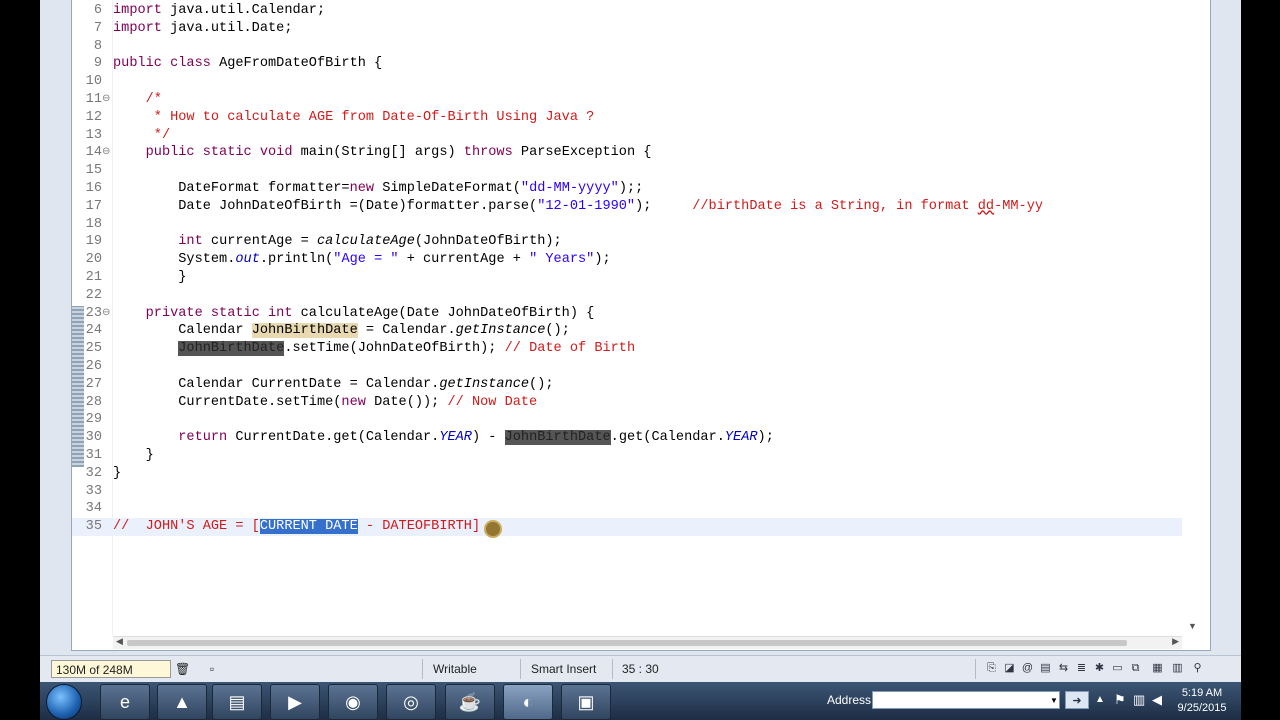  Describe the element at coordinates (1192, 626) in the screenshot. I see `scroll-down-icon: ▼` at that location.